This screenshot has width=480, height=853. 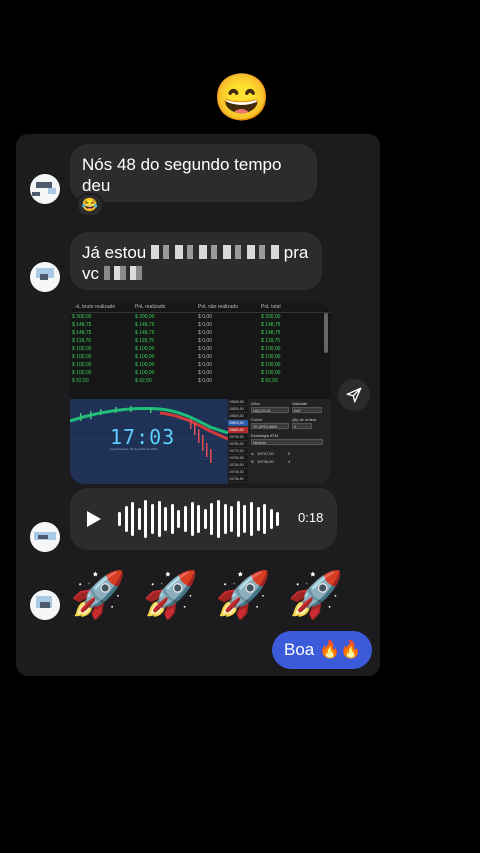 What do you see at coordinates (238, 409) in the screenshot?
I see `ladder-price: 19830,00` at bounding box center [238, 409].